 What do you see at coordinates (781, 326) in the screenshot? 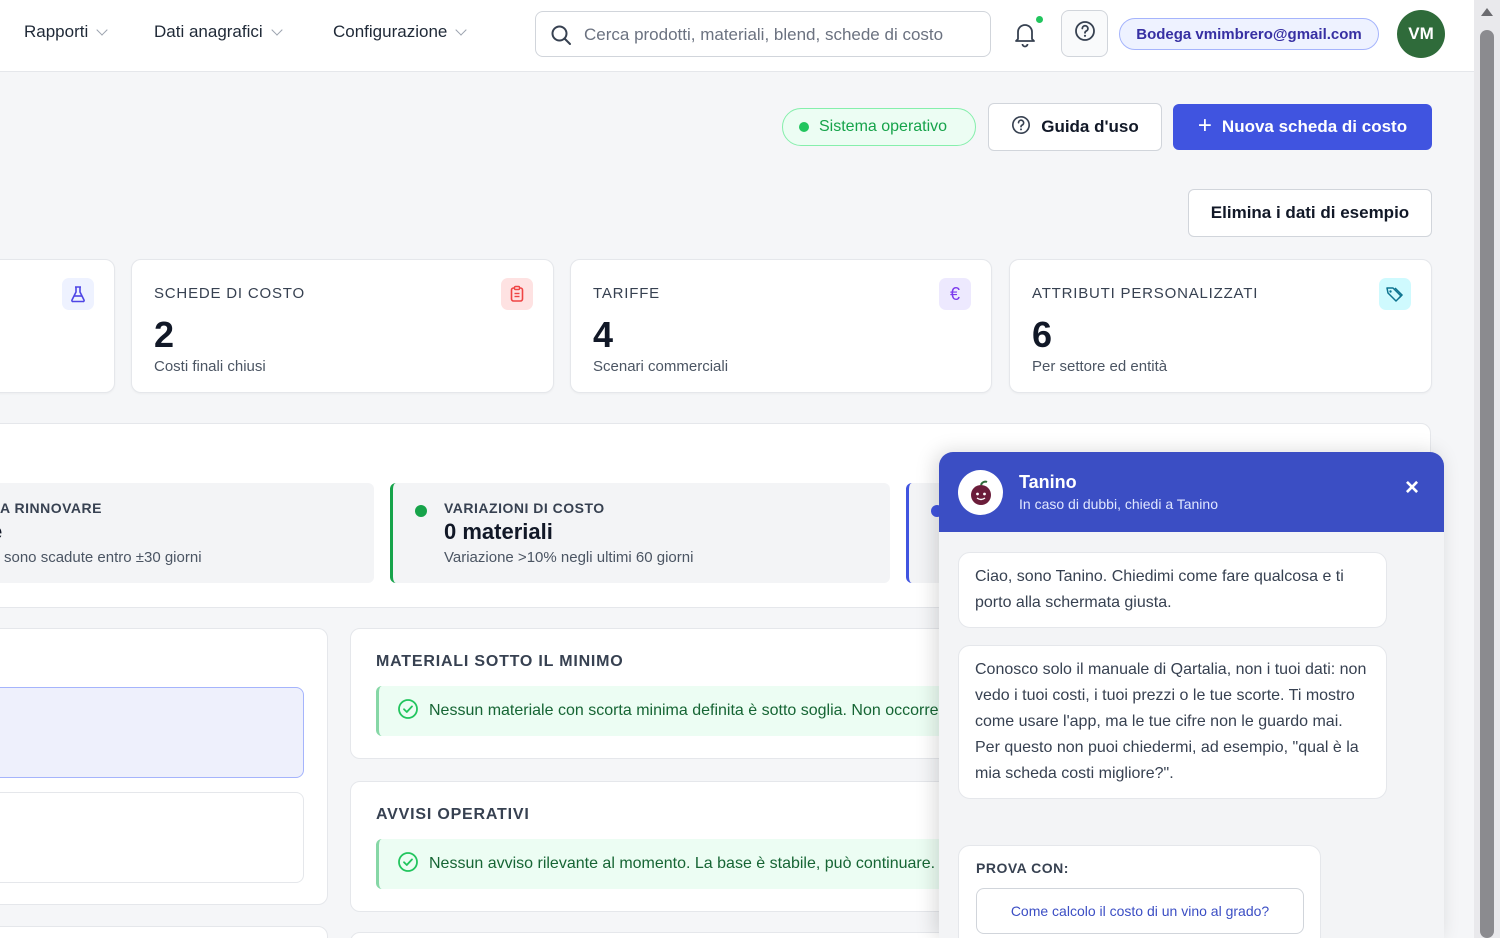
I see `stat-card-tariffe: Tariffe 4 Scenari commerciali €` at bounding box center [781, 326].